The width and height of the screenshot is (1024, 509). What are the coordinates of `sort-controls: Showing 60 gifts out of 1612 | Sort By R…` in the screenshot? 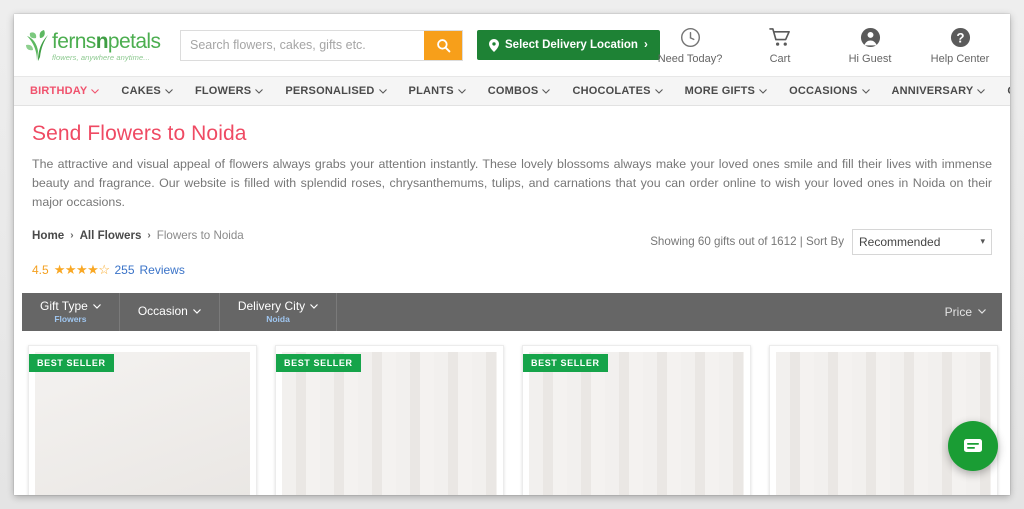 It's located at (821, 241).